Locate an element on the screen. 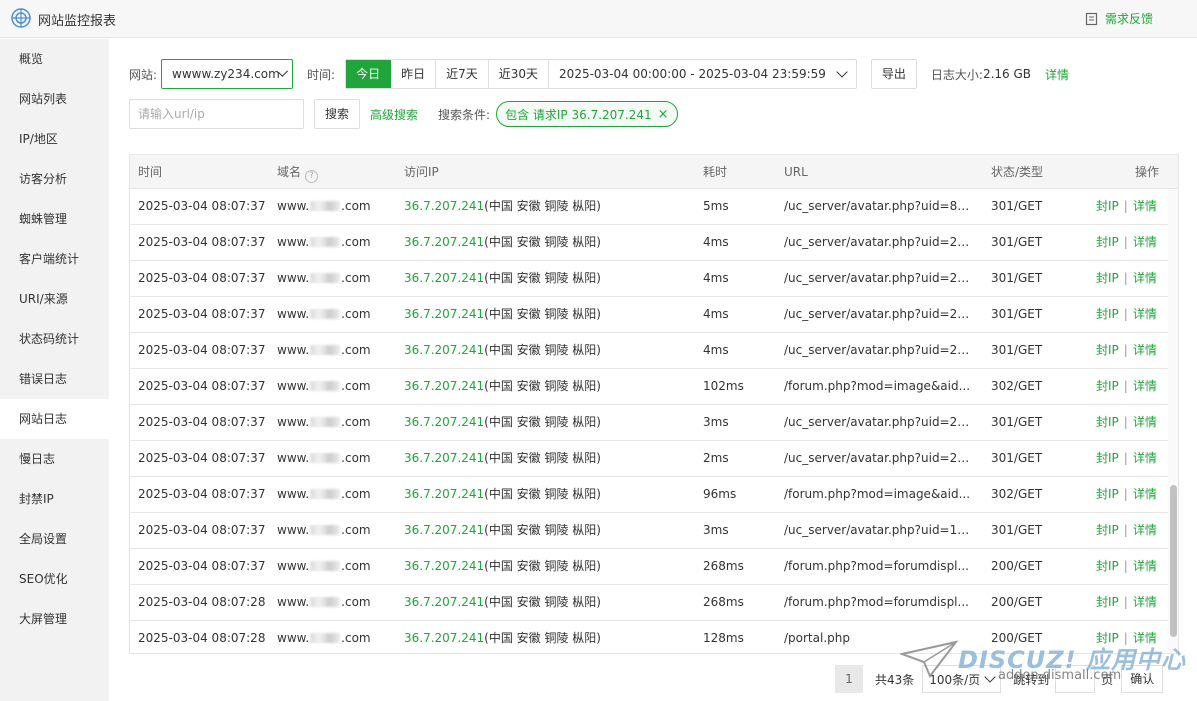 The image size is (1197, 701). log-size-detail-link: 详情 is located at coordinates (1057, 74).